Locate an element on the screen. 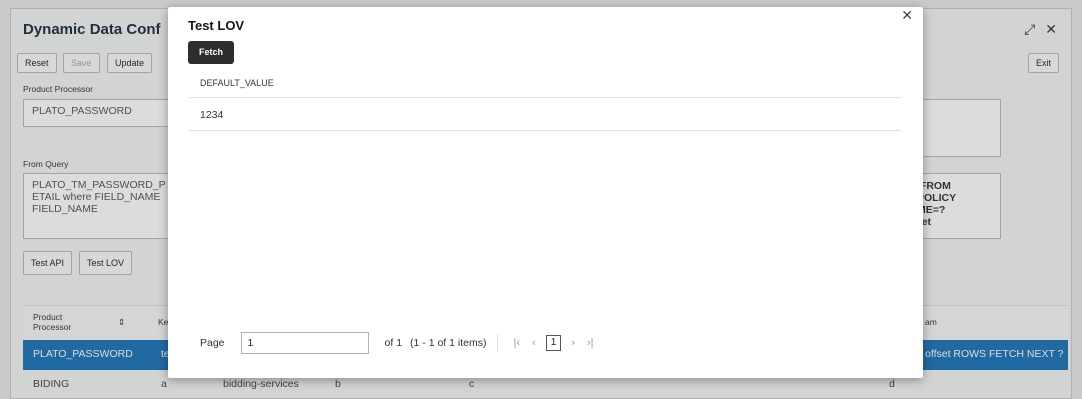  prev-page-icon: ‹ is located at coordinates (534, 343).